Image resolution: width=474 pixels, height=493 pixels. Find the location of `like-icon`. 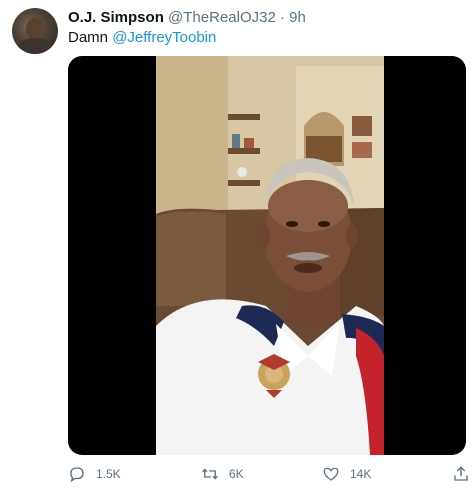

like-icon is located at coordinates (331, 474).